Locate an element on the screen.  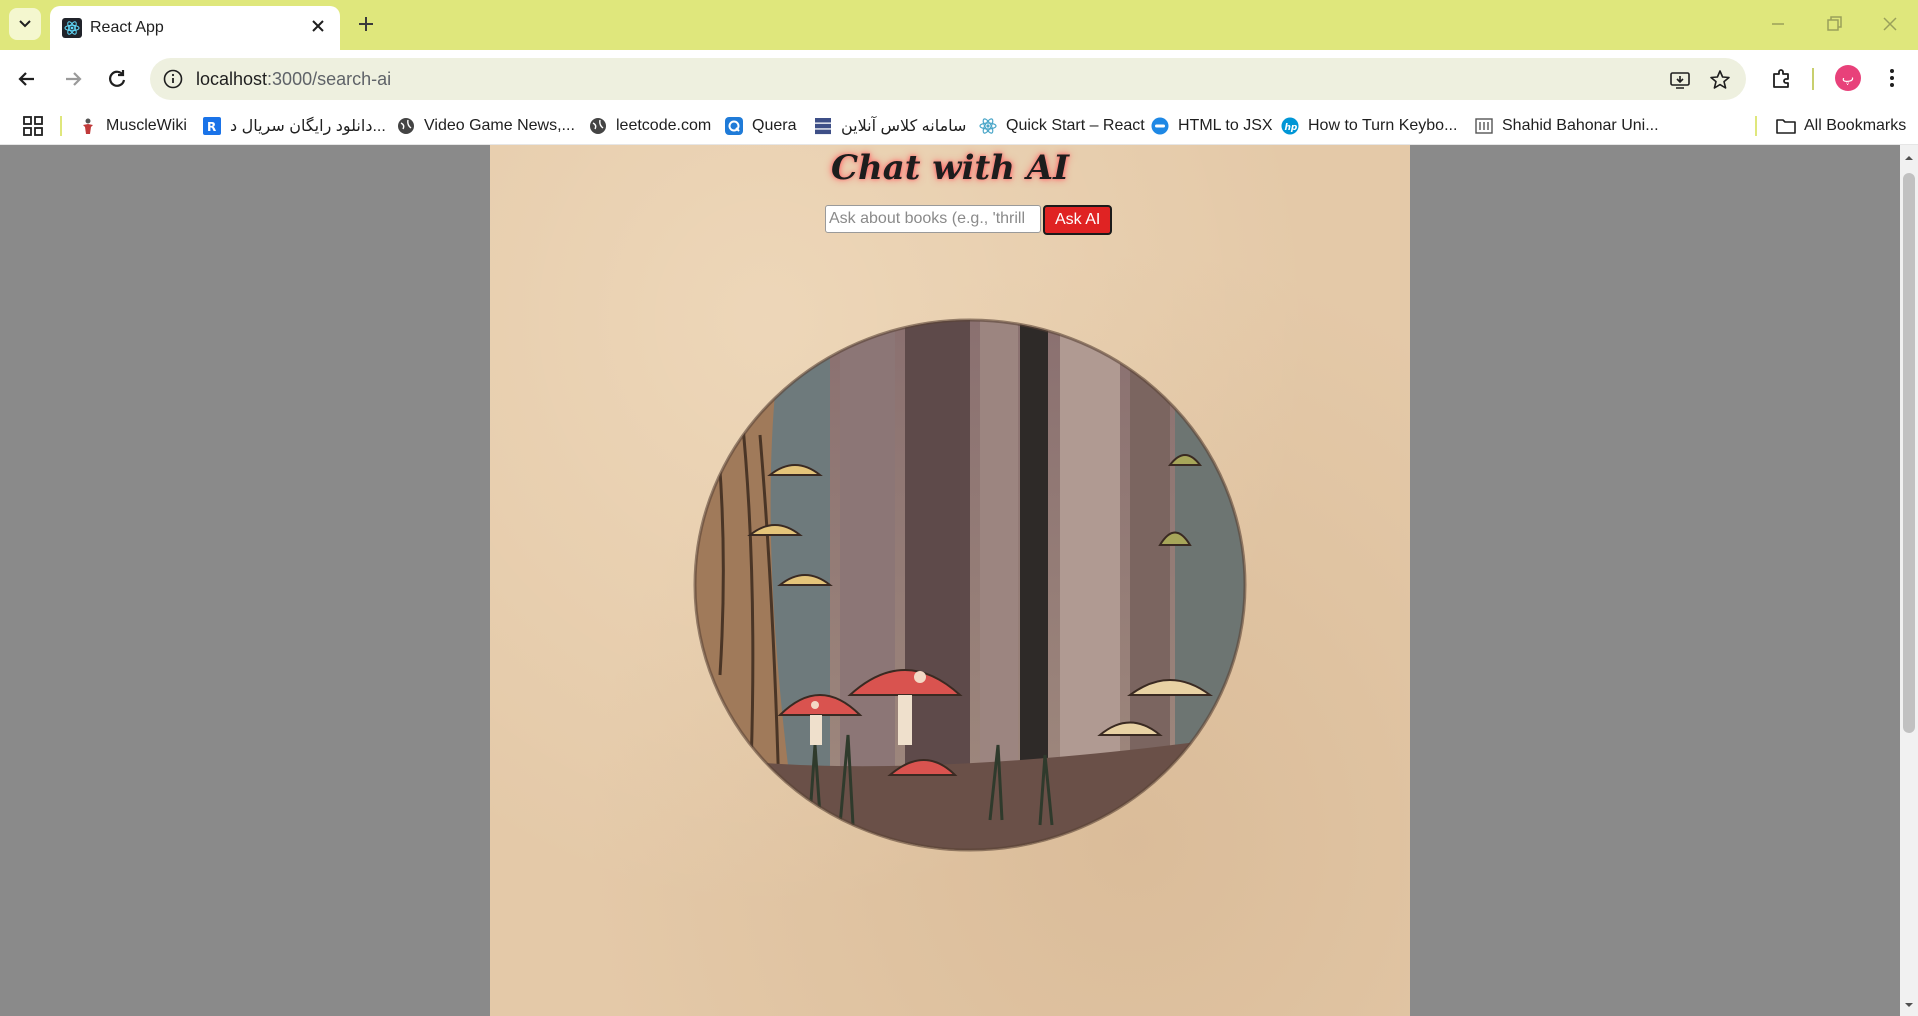
hp-icon: hp is located at coordinates (1290, 126).